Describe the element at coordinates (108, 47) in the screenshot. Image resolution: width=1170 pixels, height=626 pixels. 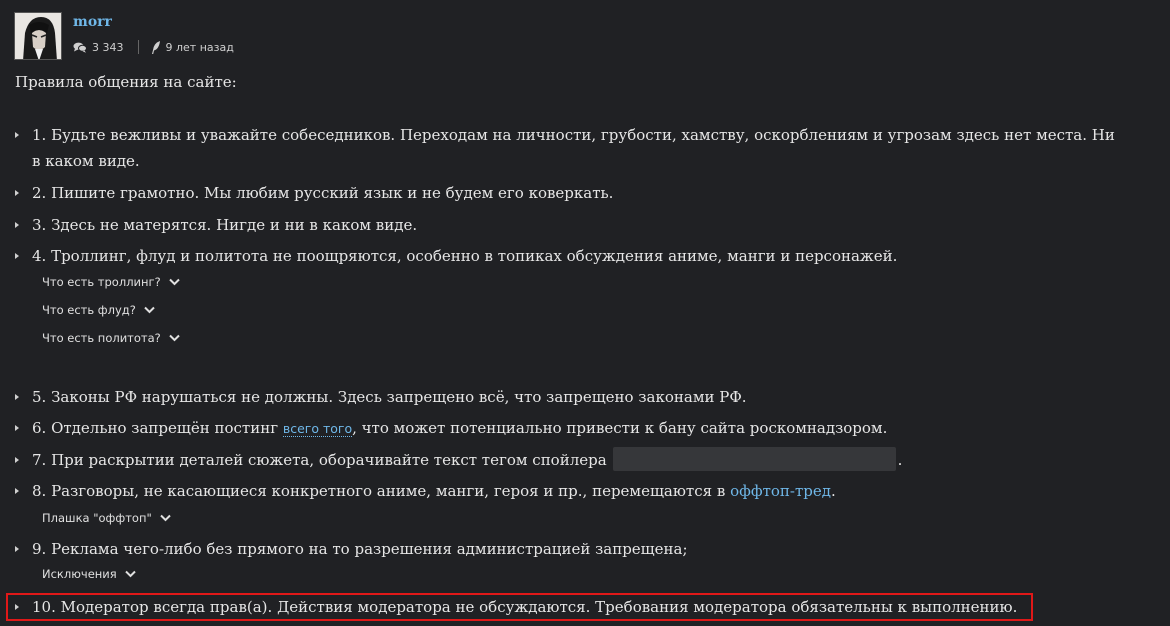
I see `comments-count: 3 343` at that location.